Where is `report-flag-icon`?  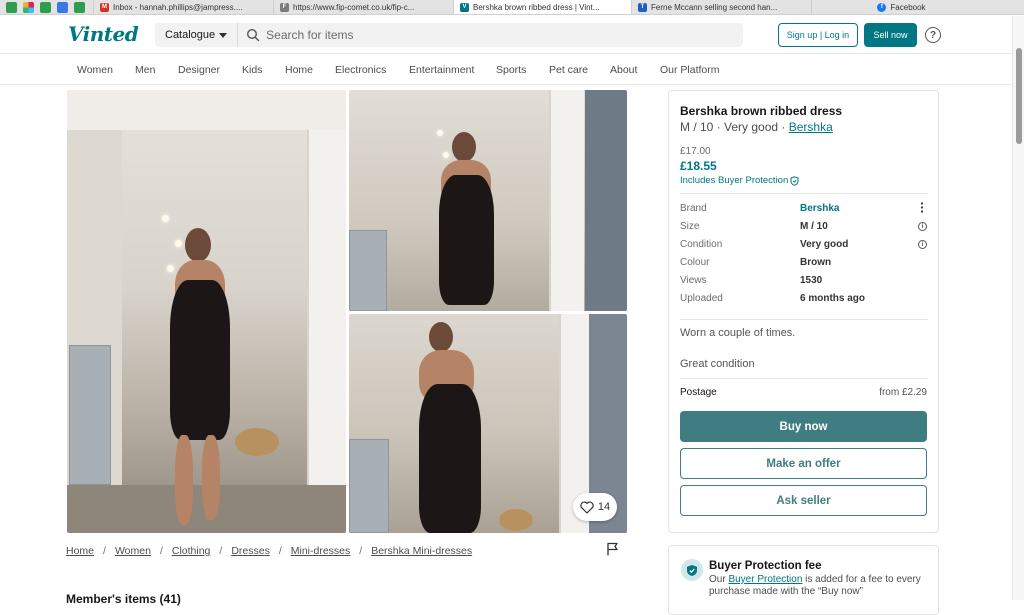 report-flag-icon is located at coordinates (612, 549).